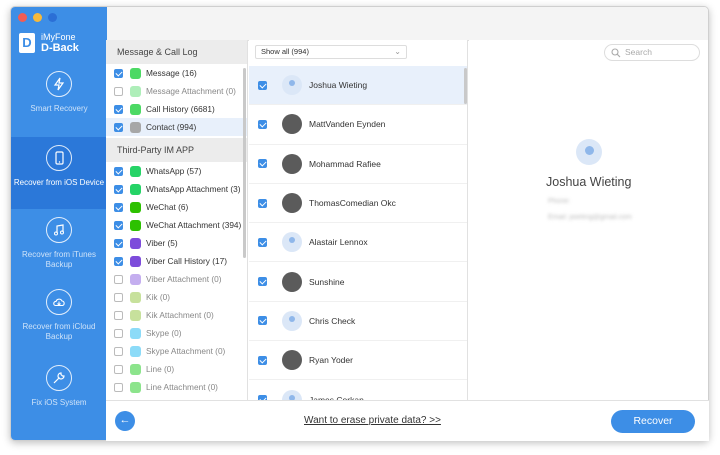 The width and height of the screenshot is (720, 455). I want to click on category-label: WhatsApp Attachment (3), so click(193, 189).